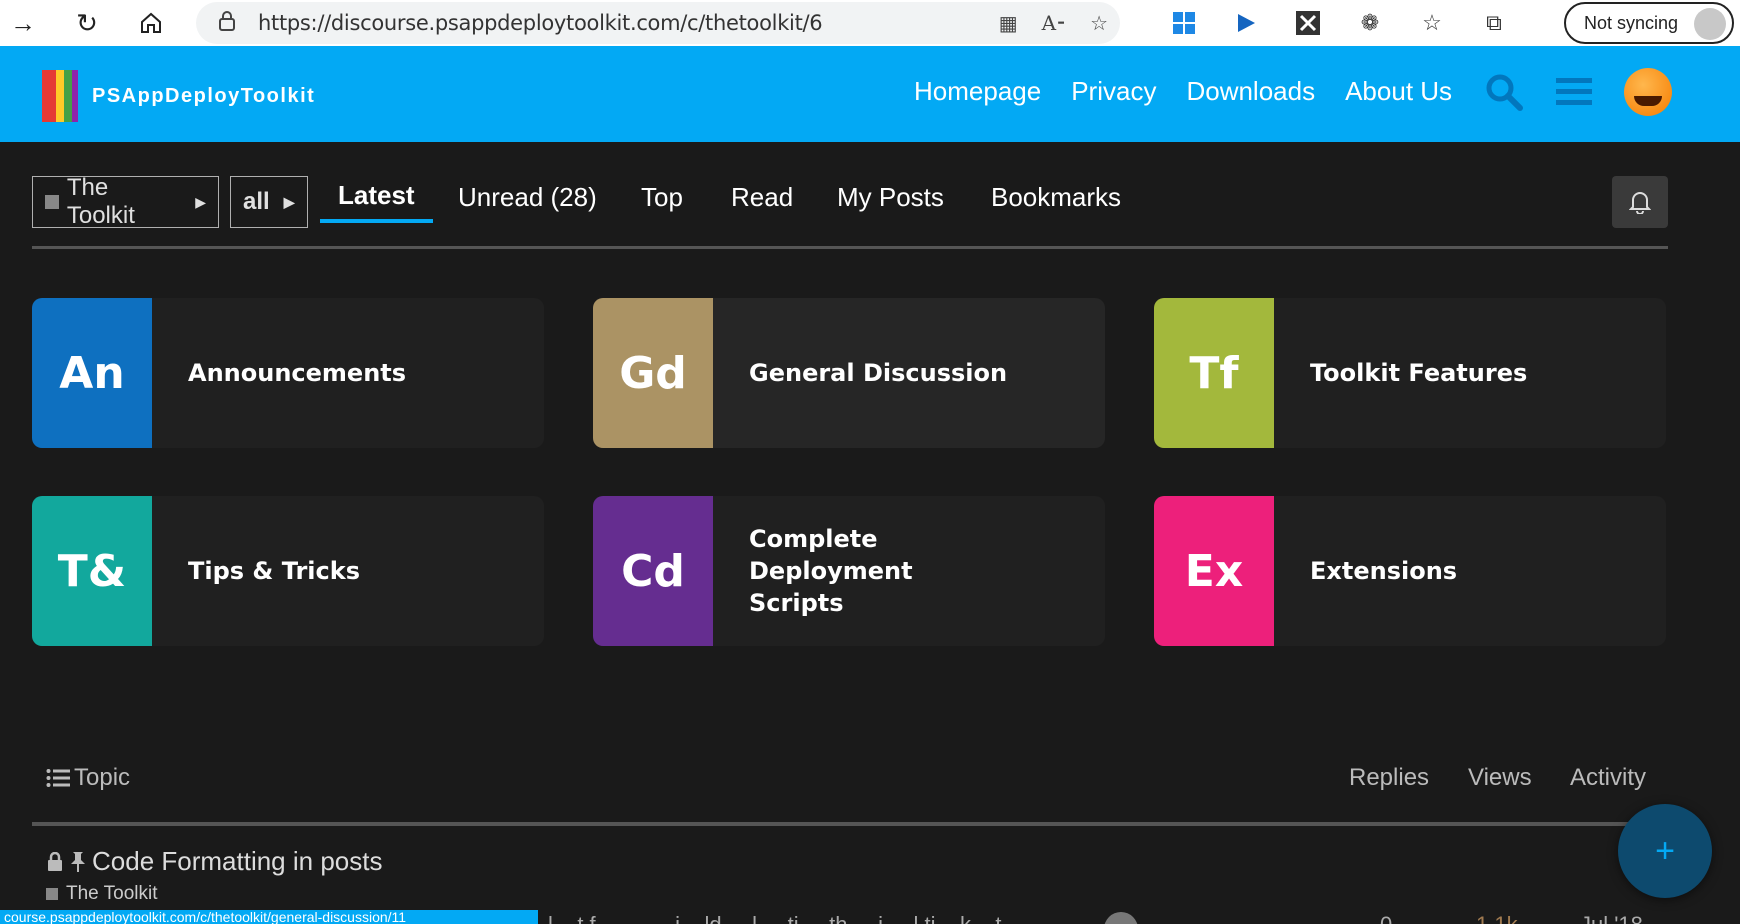  I want to click on tab-latest: Latest, so click(376, 201).